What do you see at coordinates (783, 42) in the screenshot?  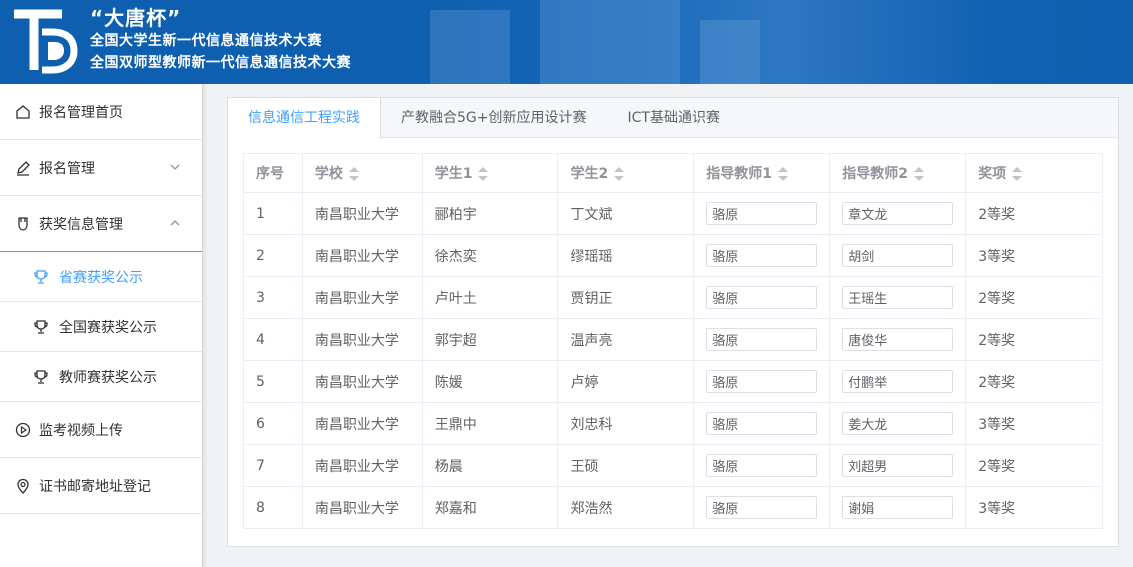 I see `banner-decoration` at bounding box center [783, 42].